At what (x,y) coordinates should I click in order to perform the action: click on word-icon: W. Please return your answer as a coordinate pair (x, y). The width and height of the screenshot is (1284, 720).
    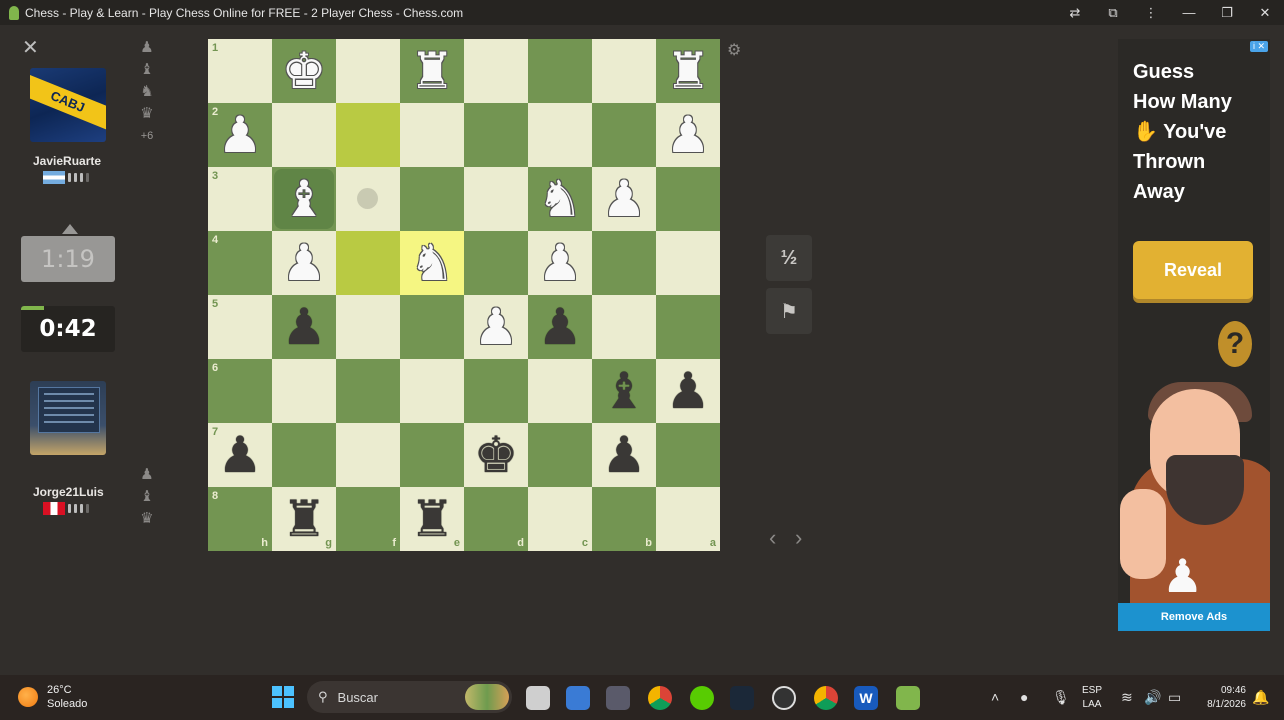
    Looking at the image, I should click on (866, 698).